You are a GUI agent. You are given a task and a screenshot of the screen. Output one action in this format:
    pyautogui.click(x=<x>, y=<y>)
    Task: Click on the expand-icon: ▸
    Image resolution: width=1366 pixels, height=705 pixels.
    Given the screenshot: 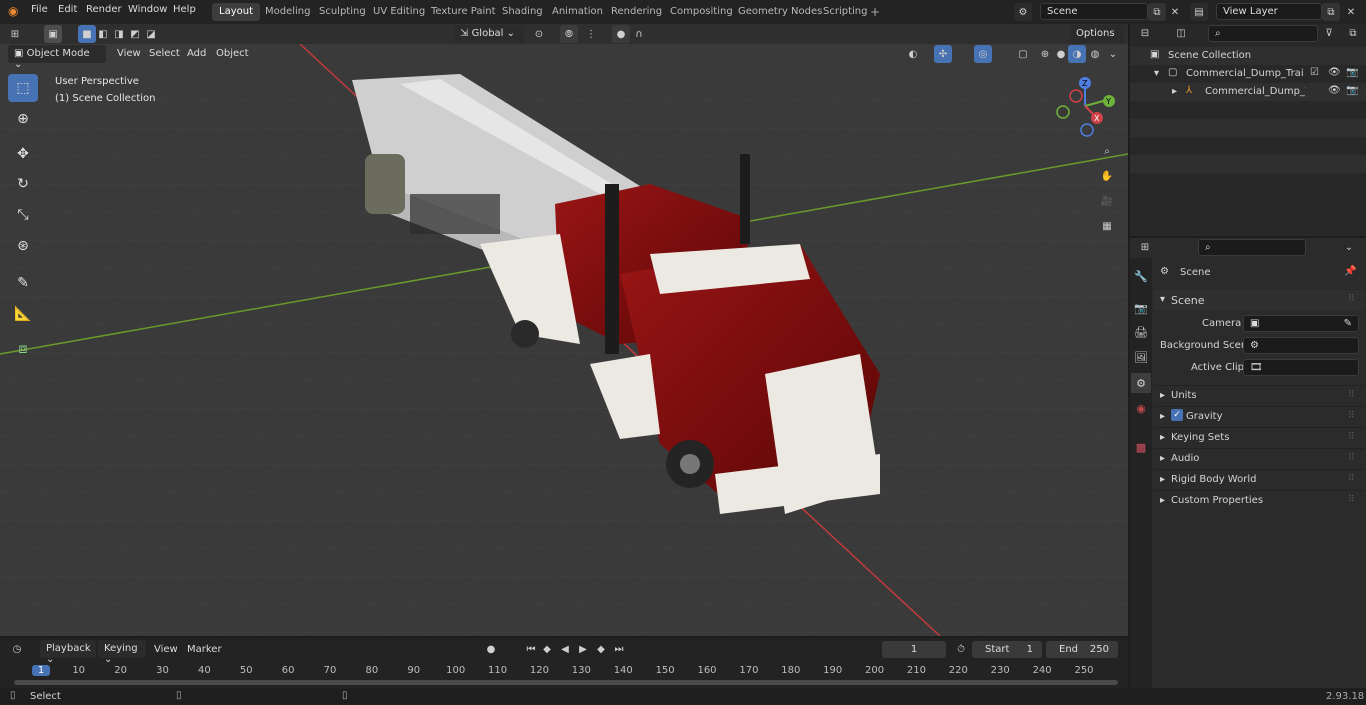 What is the action you would take?
    pyautogui.click(x=1174, y=91)
    